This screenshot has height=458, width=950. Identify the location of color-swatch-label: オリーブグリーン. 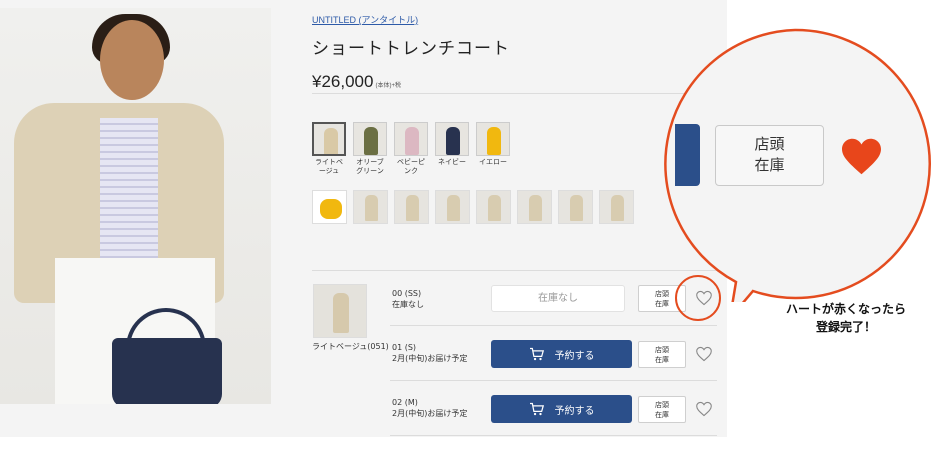
(370, 166).